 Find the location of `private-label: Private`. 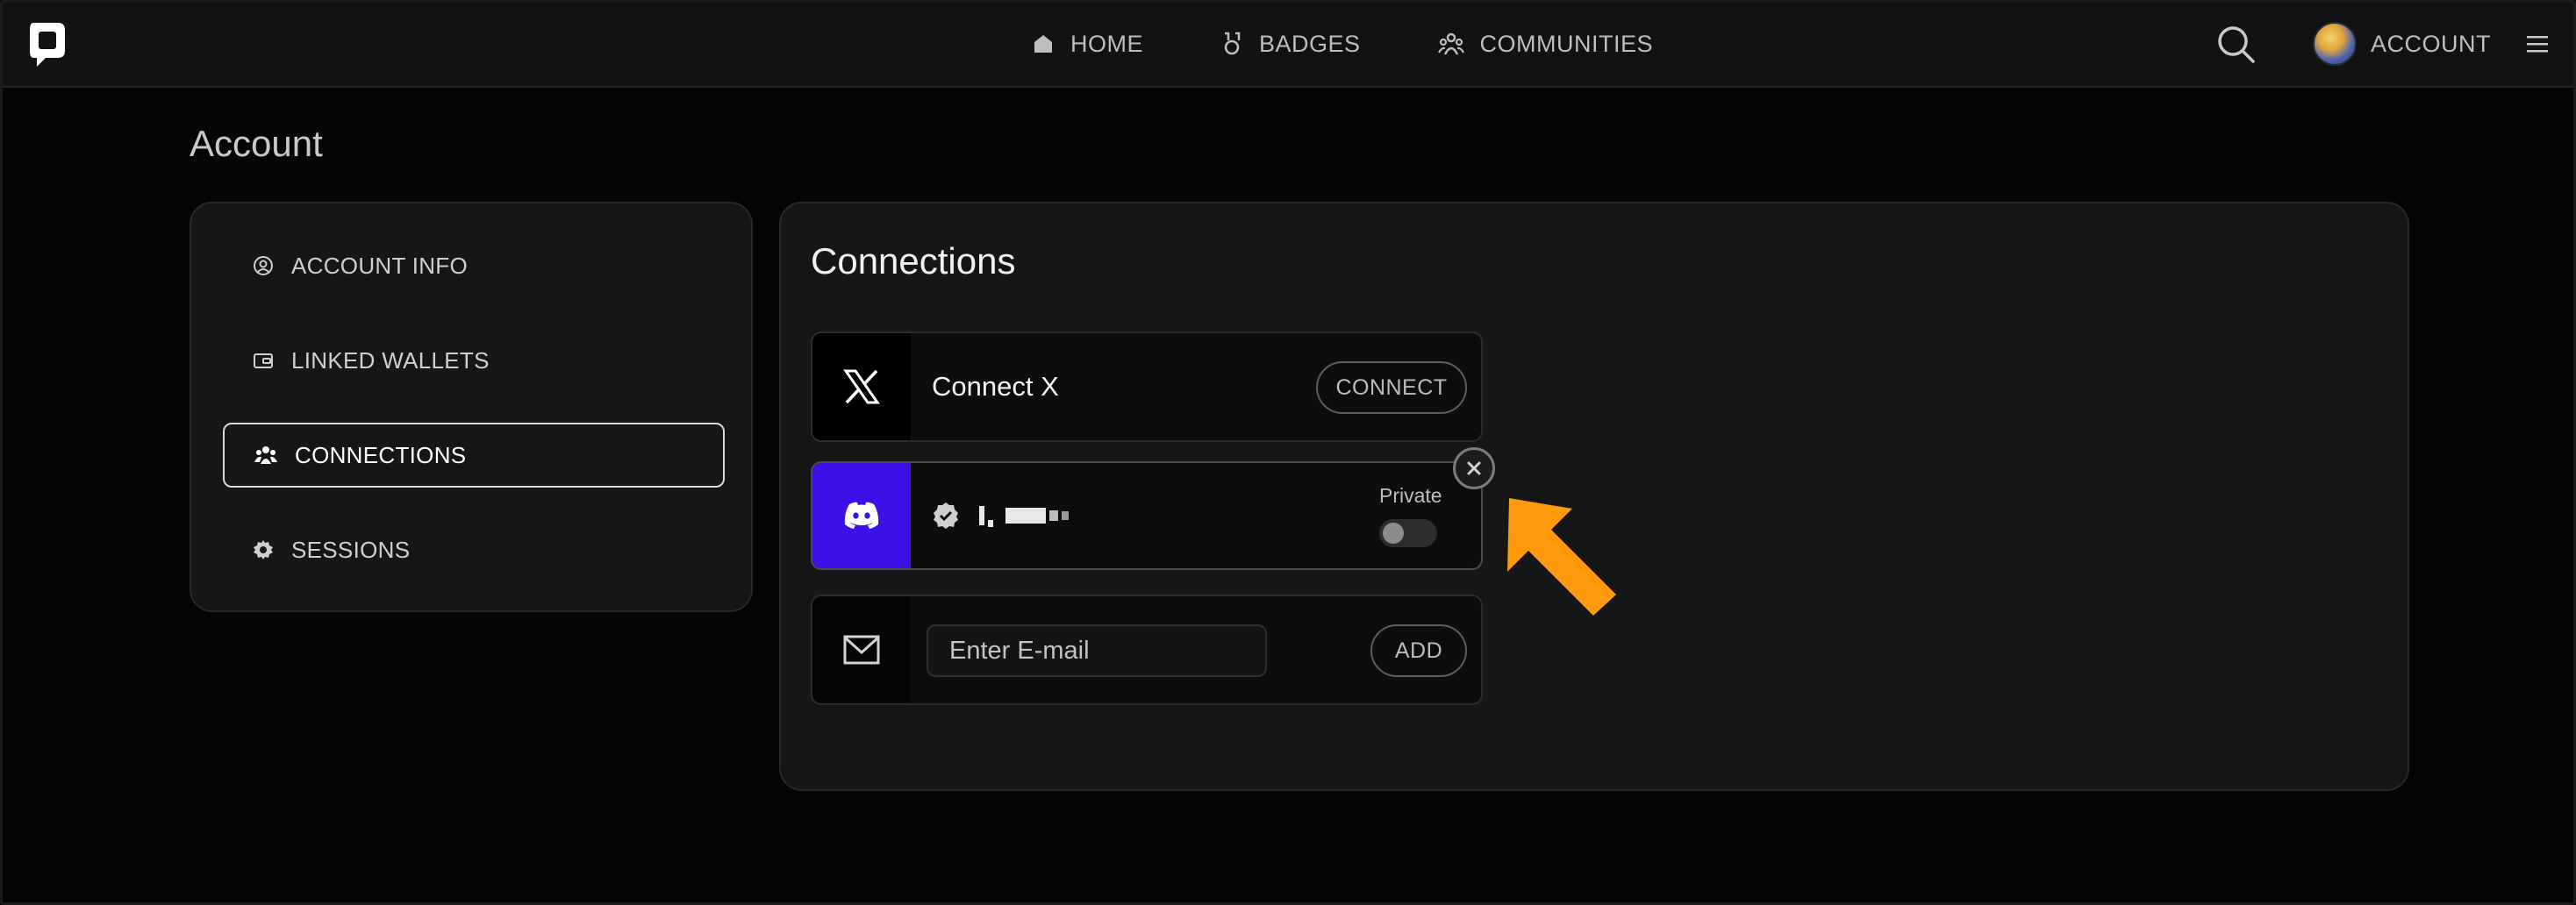

private-label: Private is located at coordinates (1410, 495).